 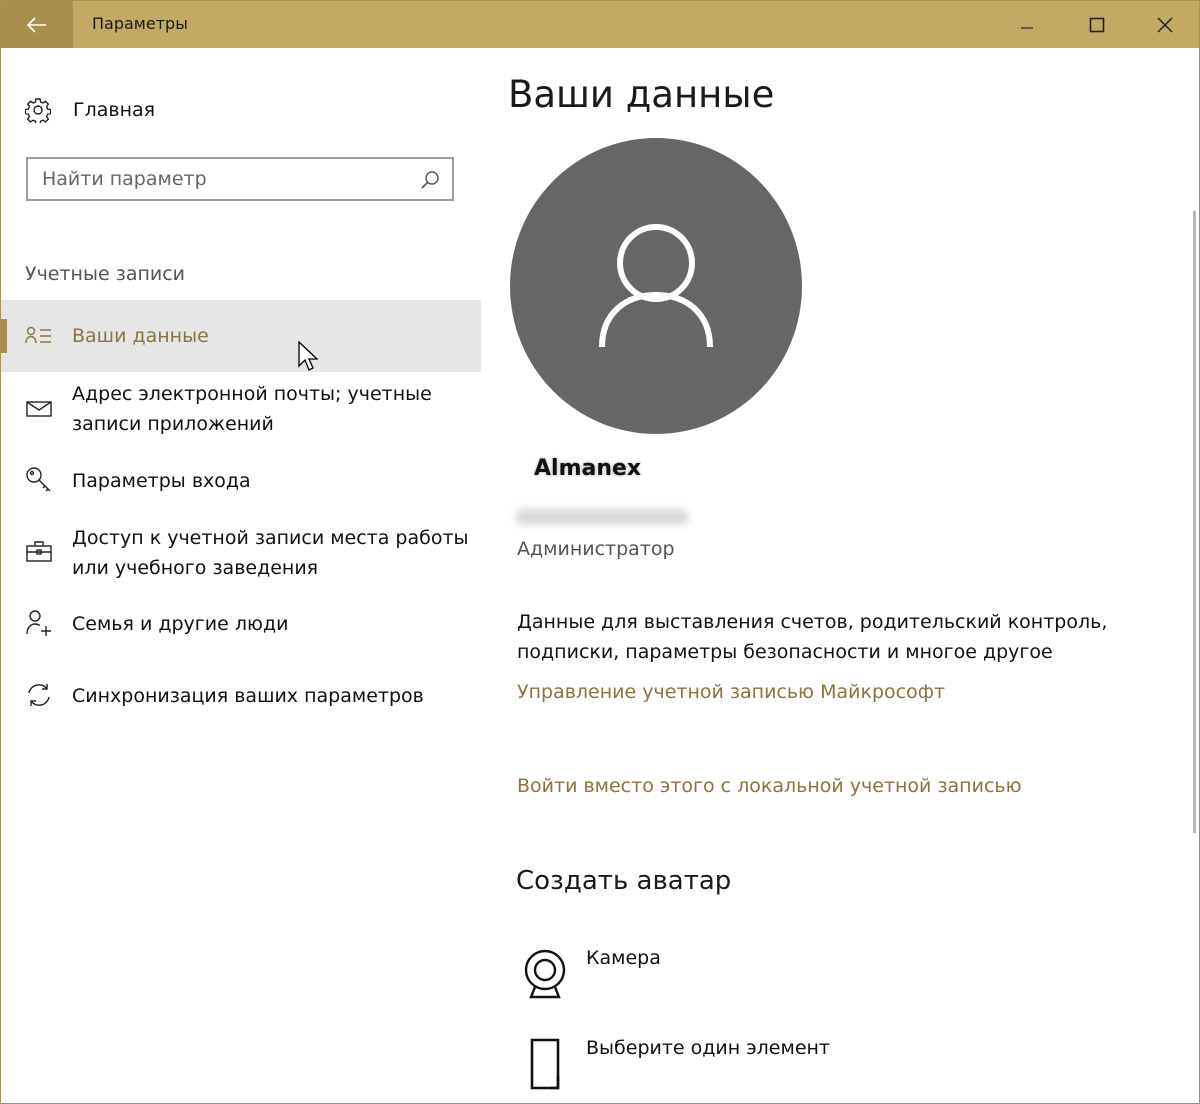 I want to click on user-role: Администратор, so click(x=596, y=549).